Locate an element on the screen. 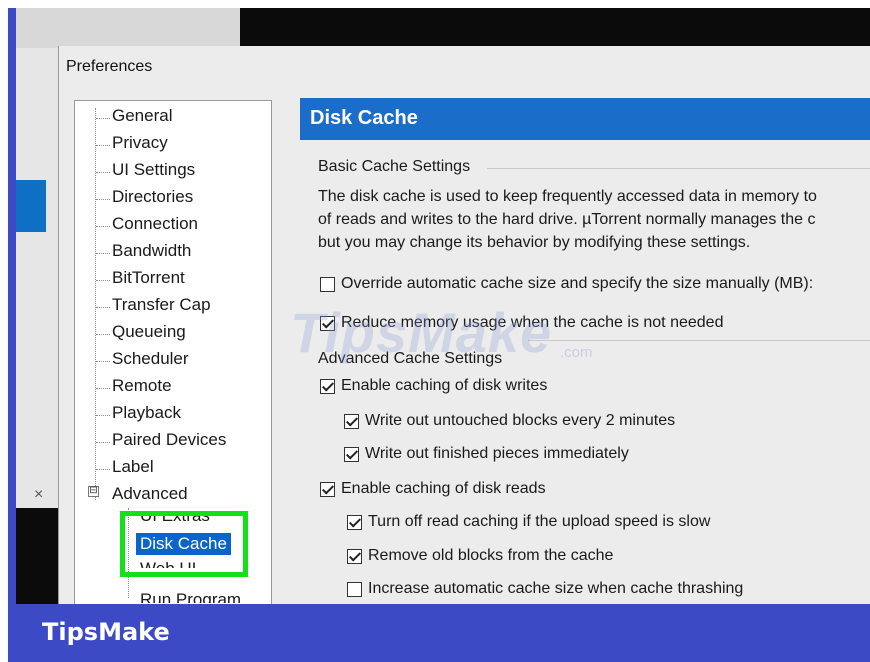 The height and width of the screenshot is (662, 870). tree-item-connection: Connection is located at coordinates (155, 224).